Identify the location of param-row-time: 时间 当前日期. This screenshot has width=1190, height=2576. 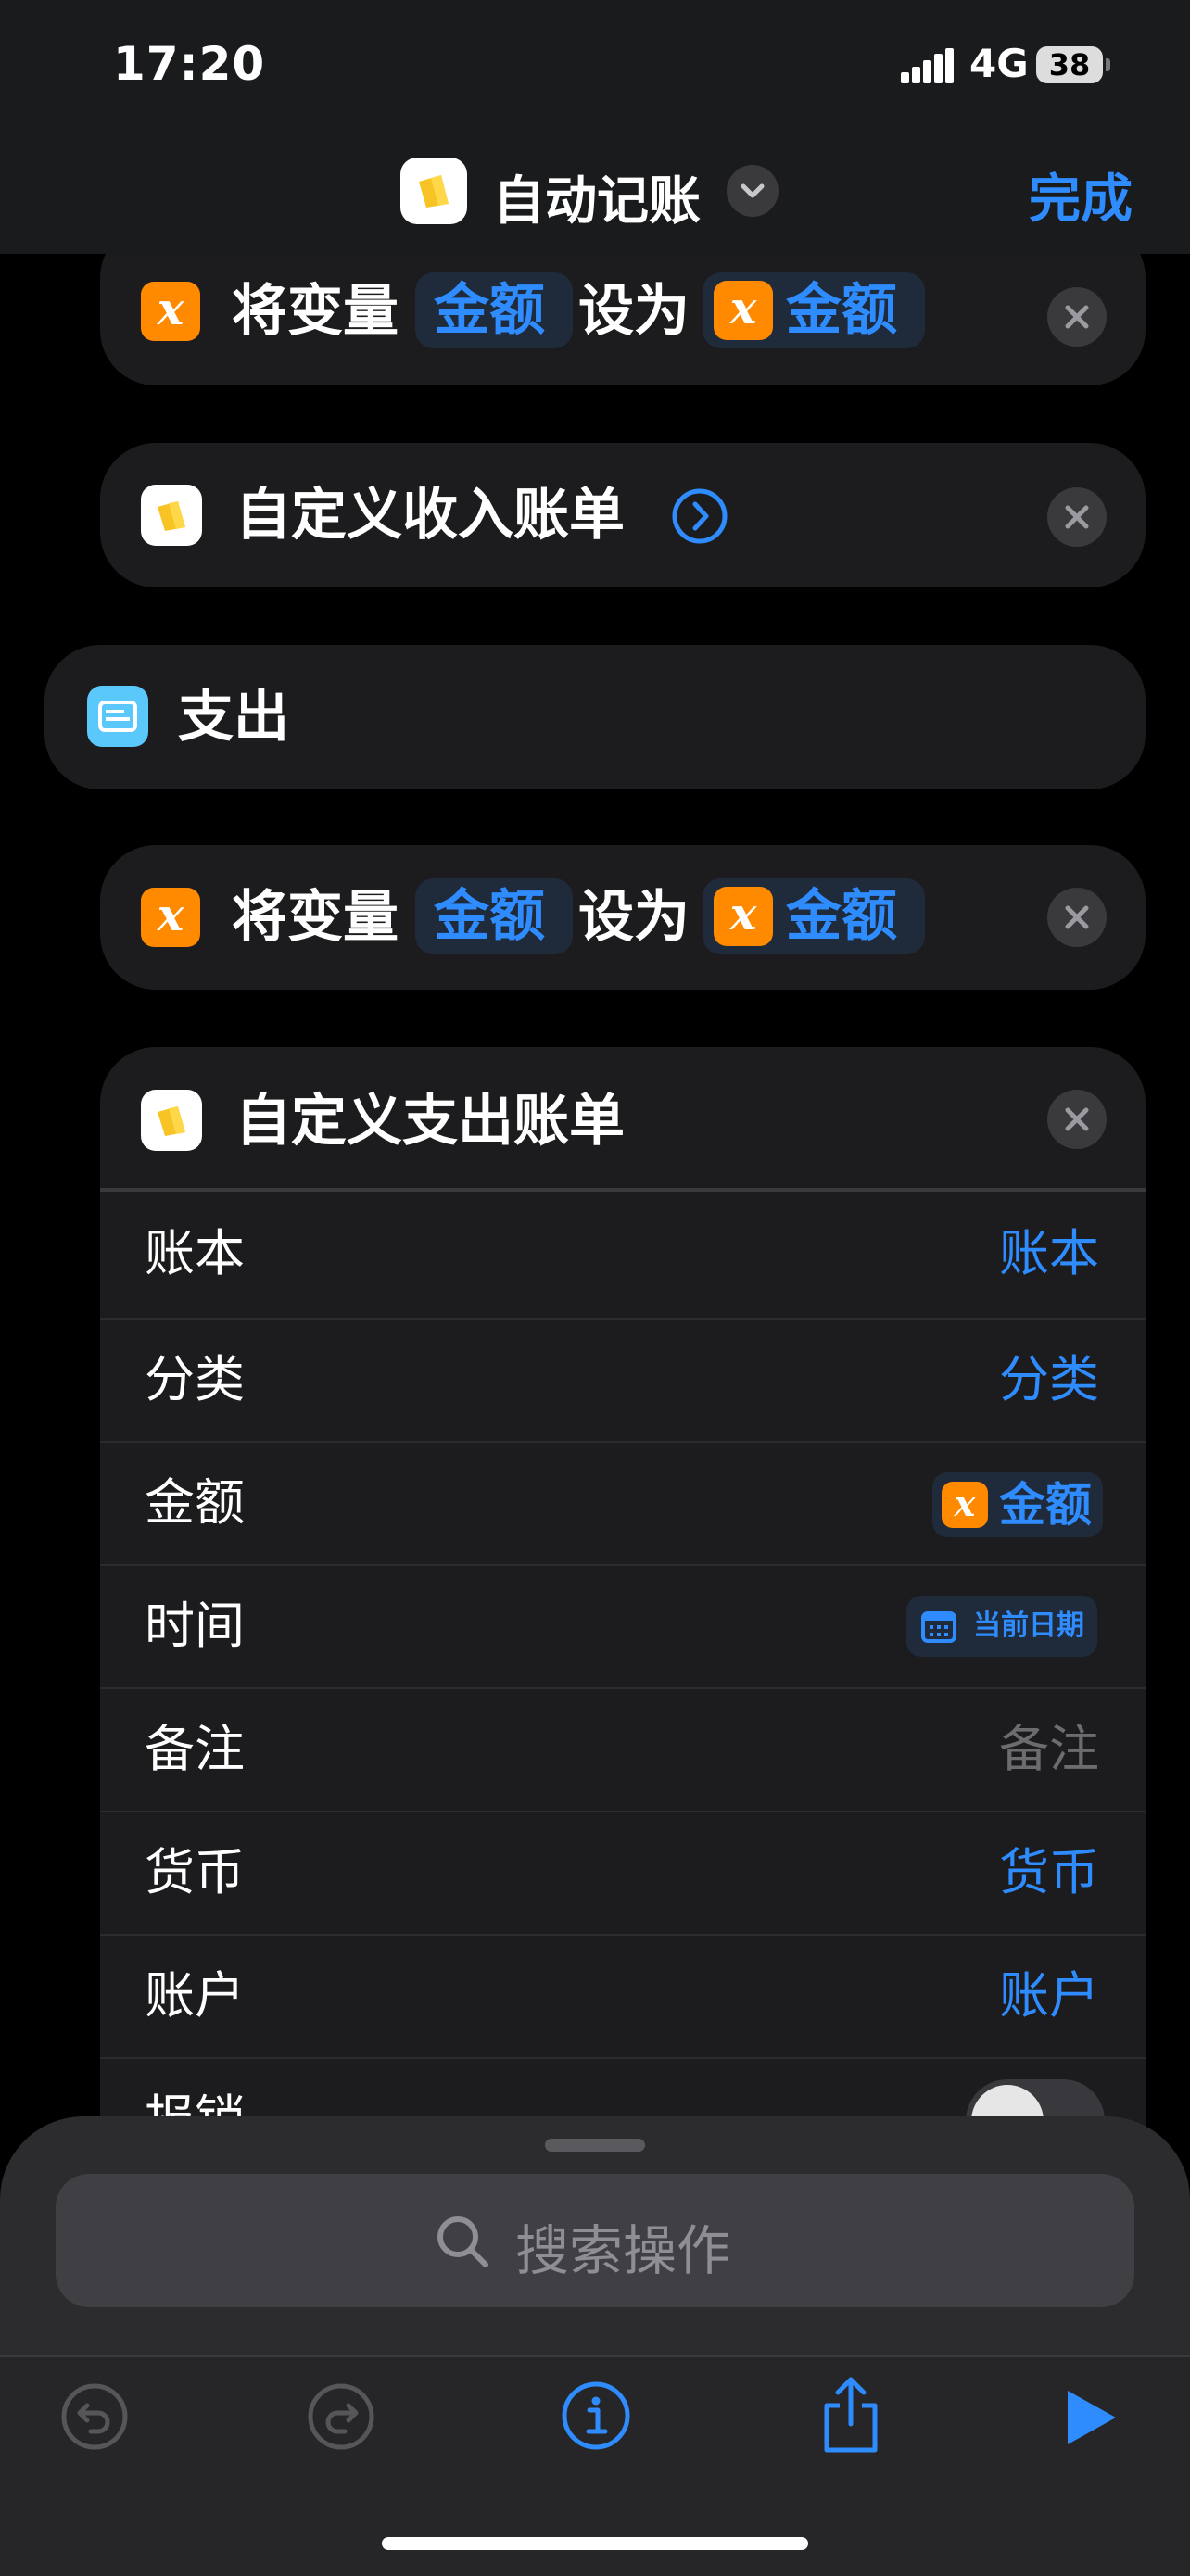
(623, 1626).